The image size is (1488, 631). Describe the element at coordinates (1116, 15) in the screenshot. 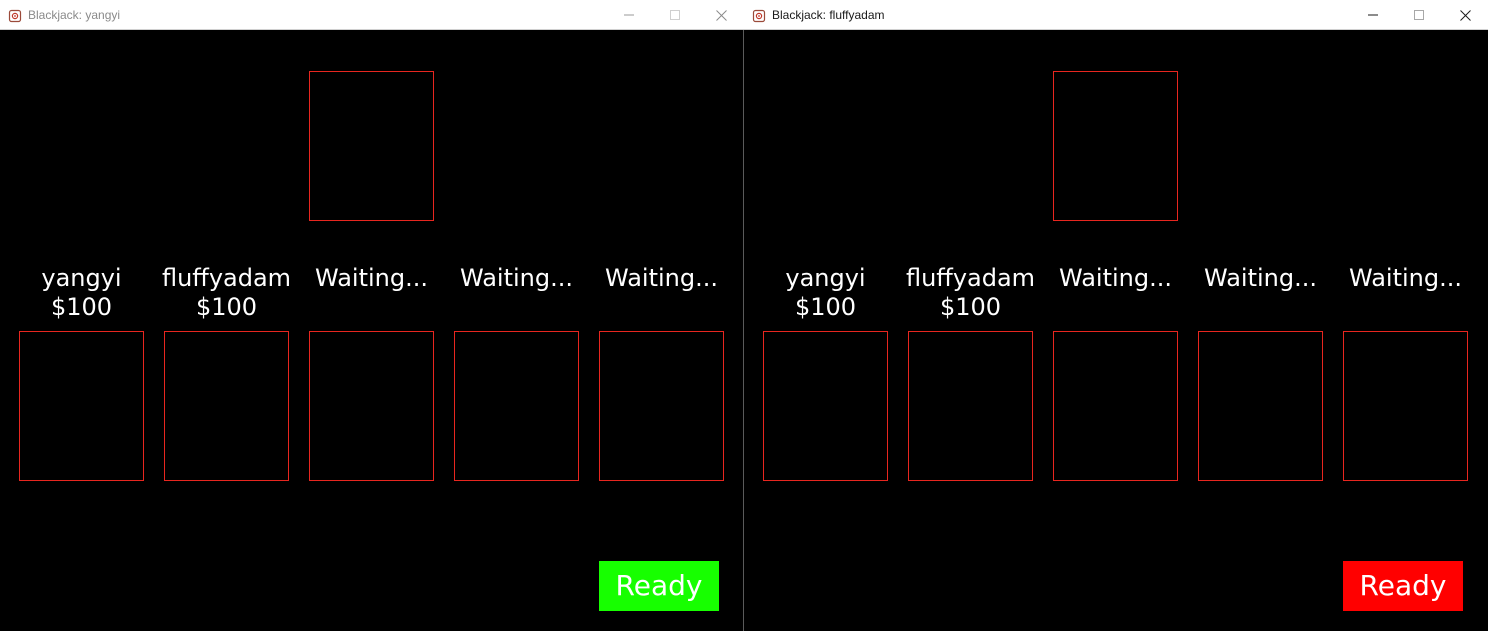

I see `title-bar: Blackjack: fluffyadam` at that location.